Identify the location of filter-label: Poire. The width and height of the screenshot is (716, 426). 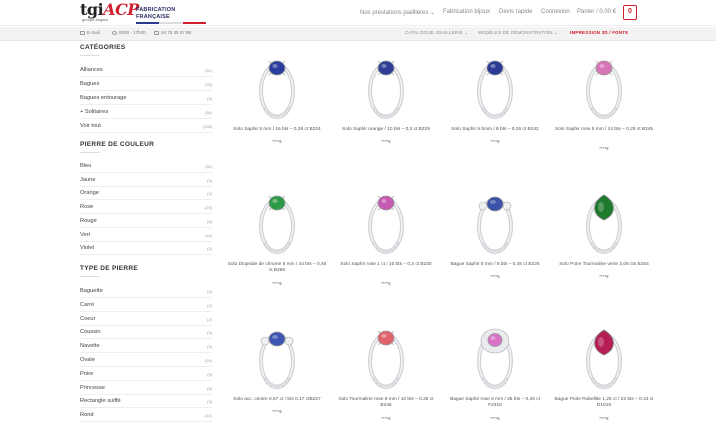
(87, 373).